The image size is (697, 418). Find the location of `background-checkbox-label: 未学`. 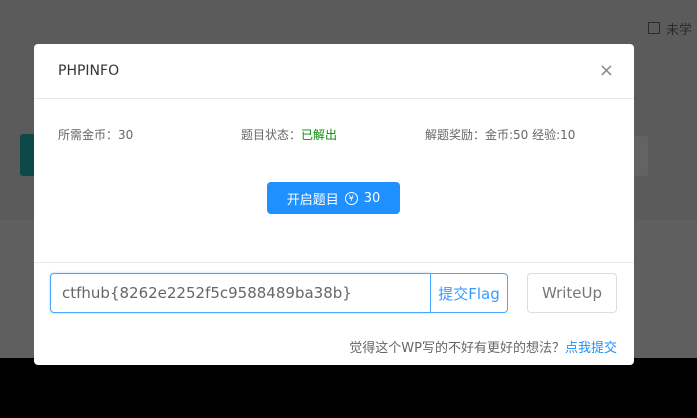

background-checkbox-label: 未学 is located at coordinates (679, 30).